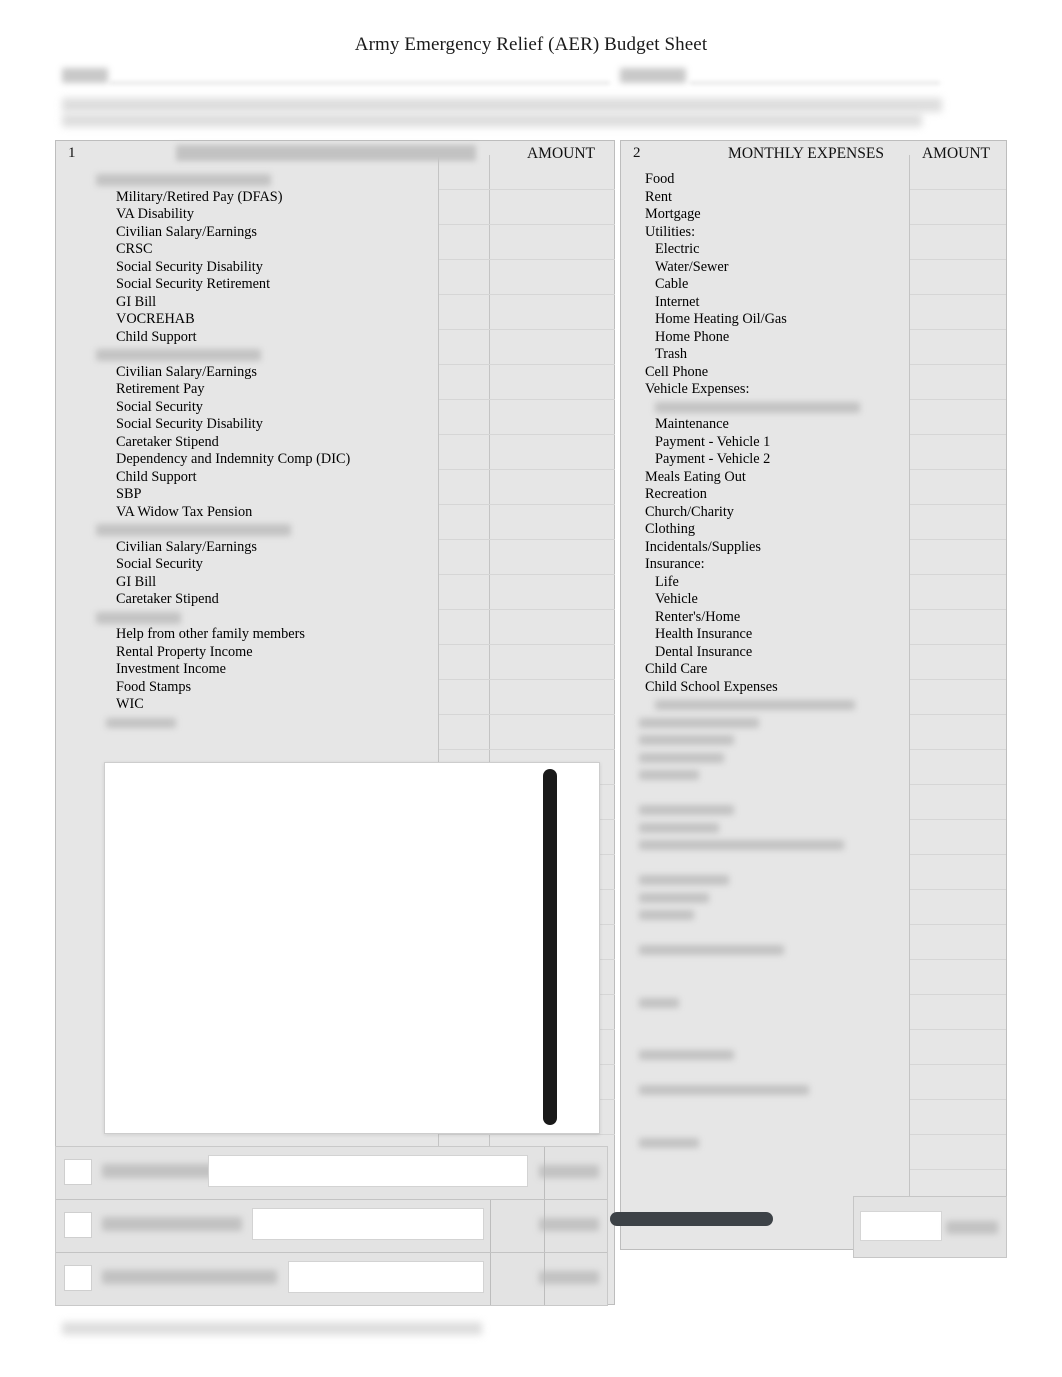 This screenshot has height=1377, width=1062. I want to click on expense-item-row: Child Care, so click(813, 670).